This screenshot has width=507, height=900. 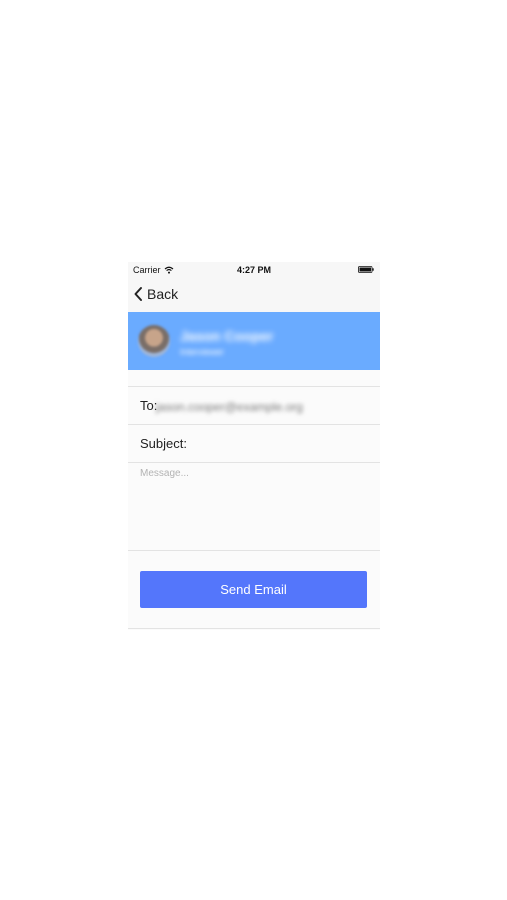 I want to click on back-label: Back, so click(x=163, y=294).